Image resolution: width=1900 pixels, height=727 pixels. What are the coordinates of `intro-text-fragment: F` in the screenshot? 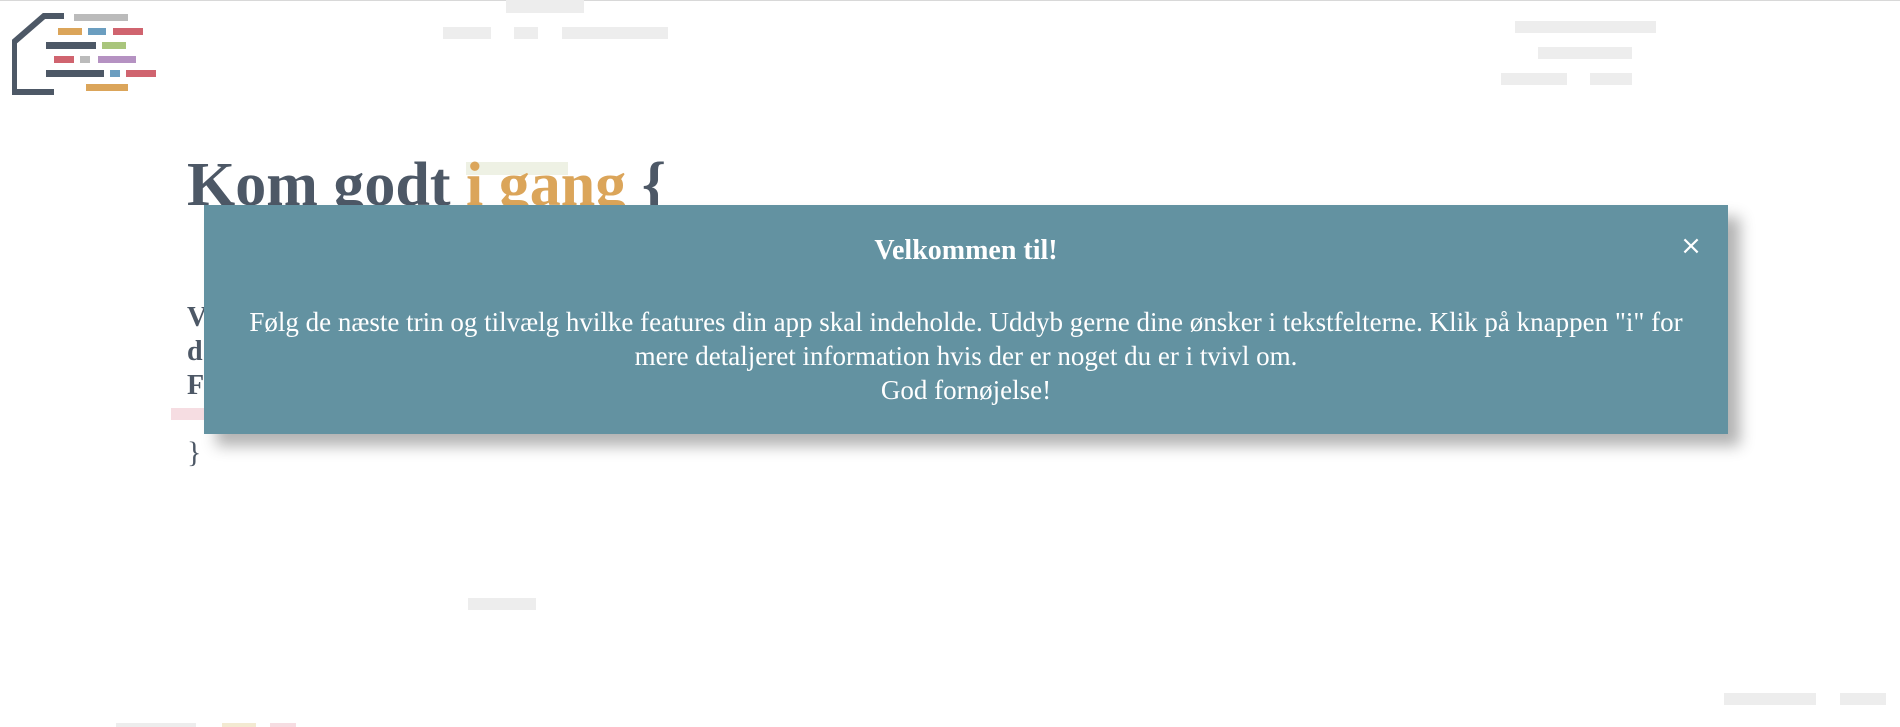 It's located at (196, 385).